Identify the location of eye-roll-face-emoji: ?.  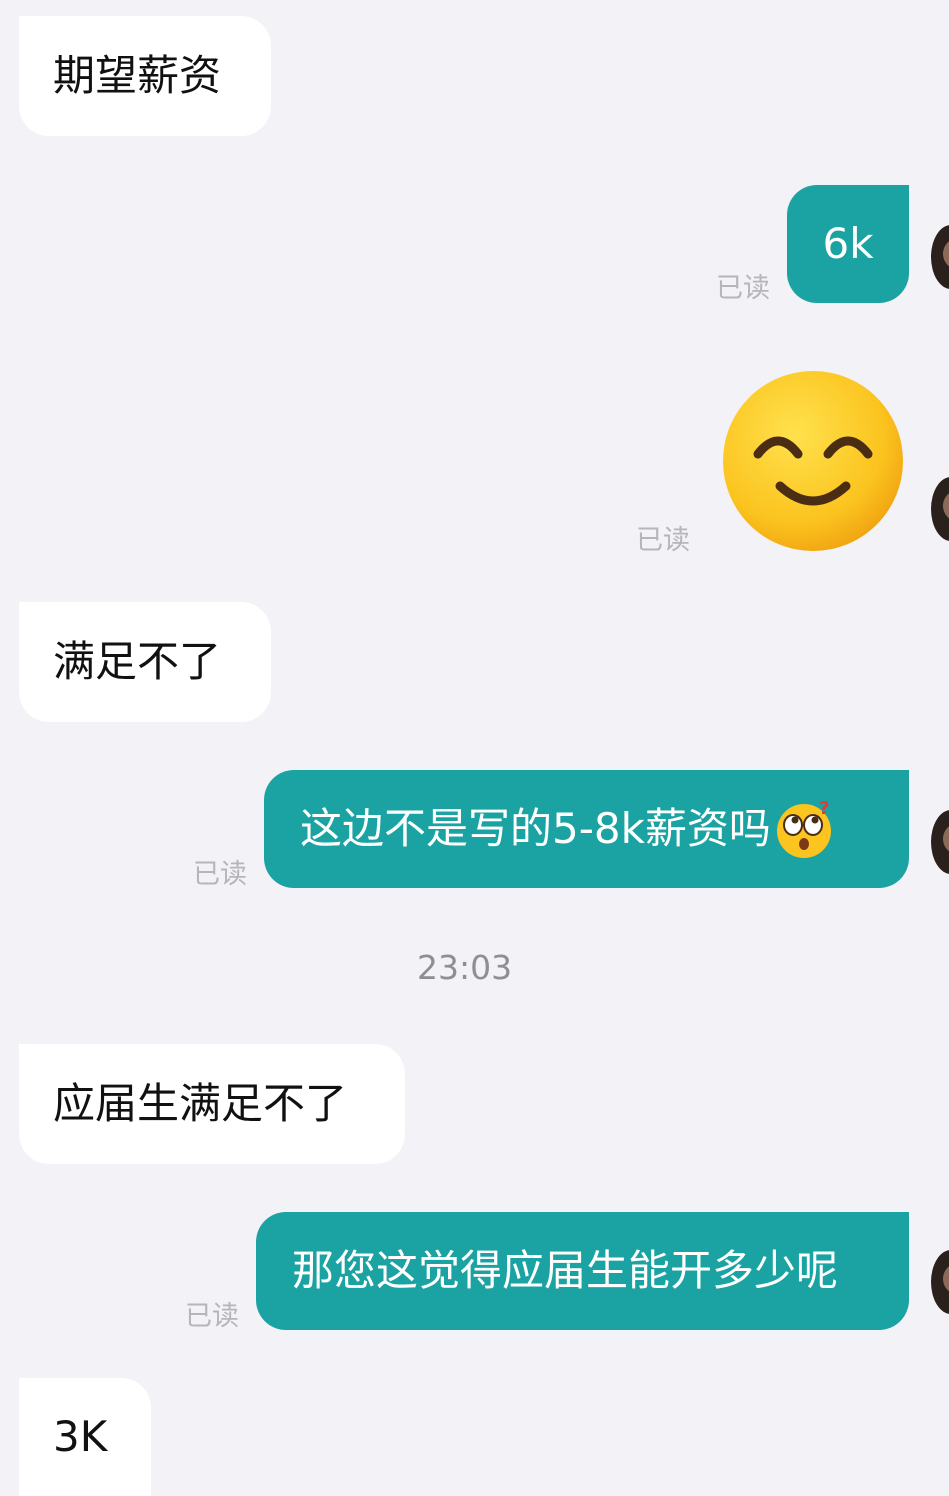
(803, 828).